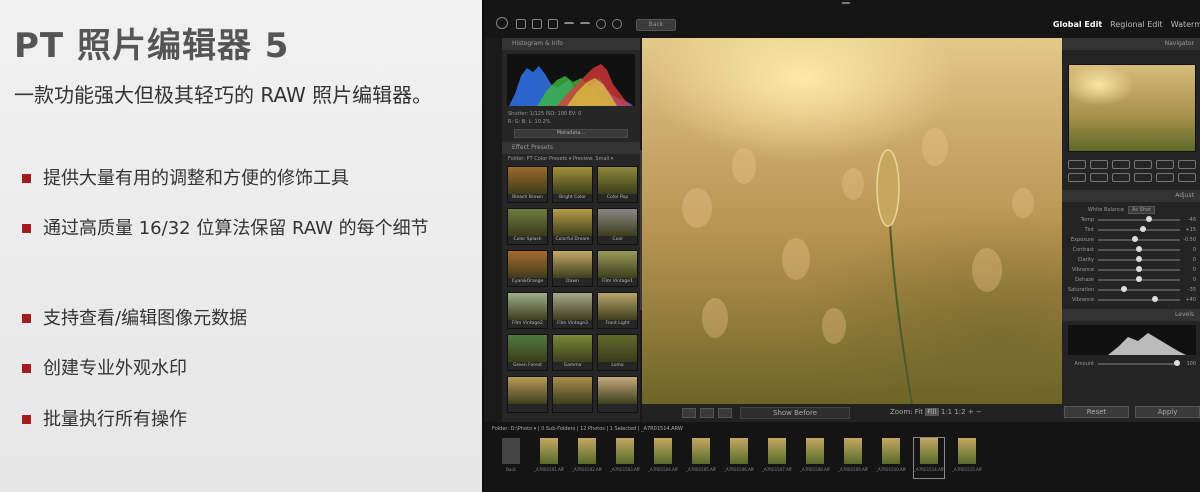 The image size is (1200, 492). What do you see at coordinates (891, 458) in the screenshot?
I see `filmstrip-thumb: _A7R01510.ARW` at bounding box center [891, 458].